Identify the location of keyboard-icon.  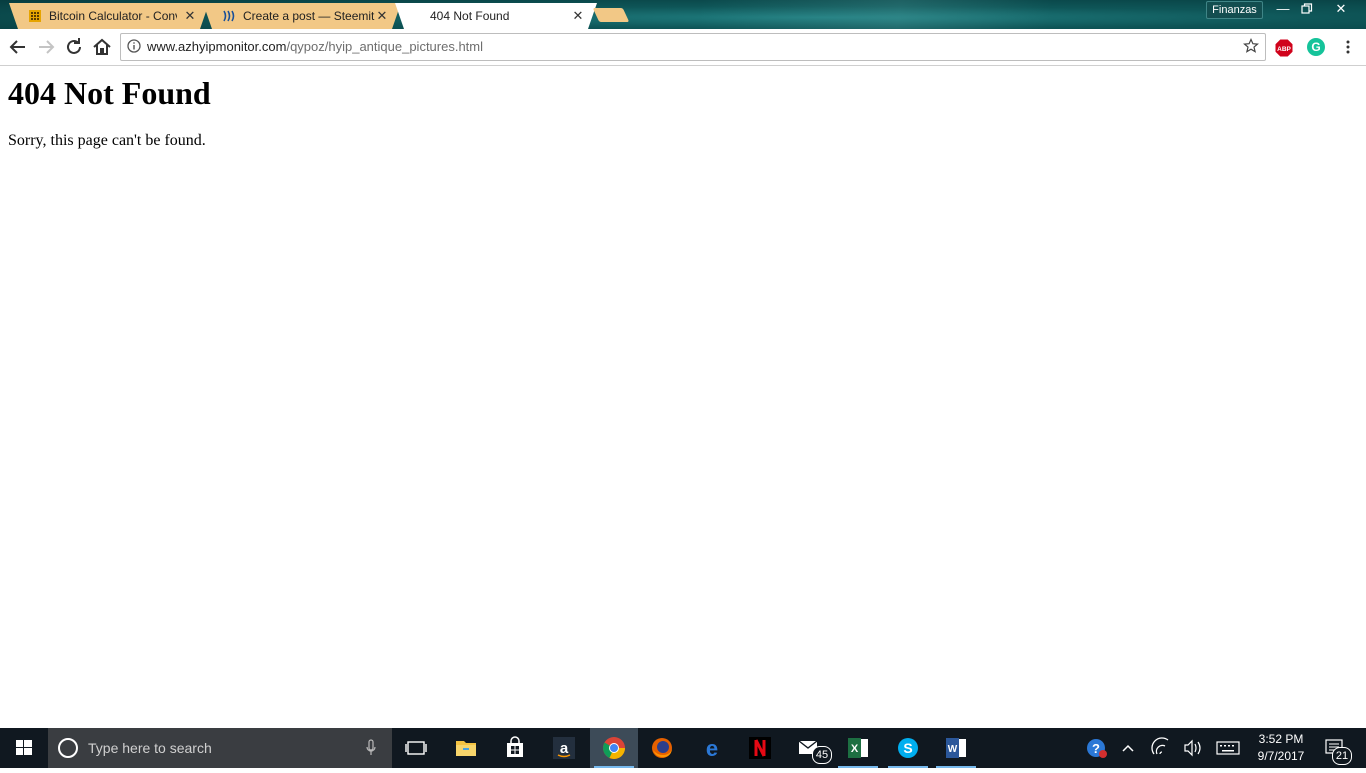
(1228, 748).